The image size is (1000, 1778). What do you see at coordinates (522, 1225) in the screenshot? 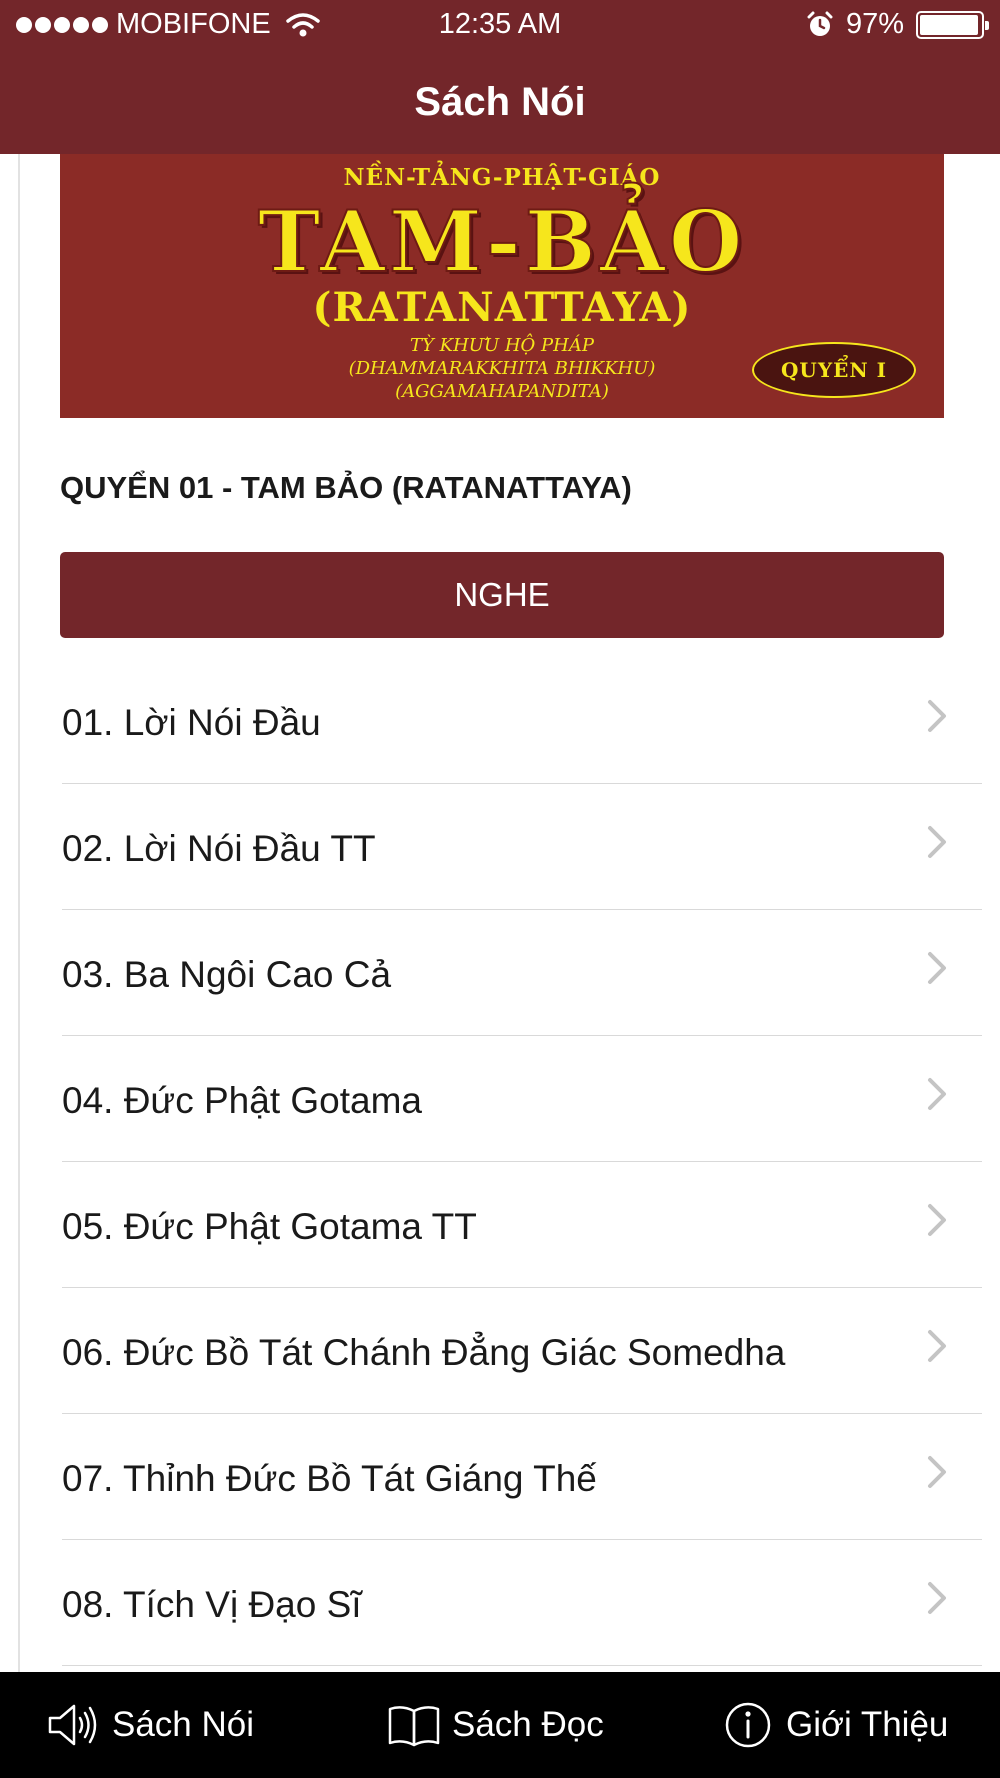
I see `list-item: 05. Đức Phật Gotama TT` at bounding box center [522, 1225].